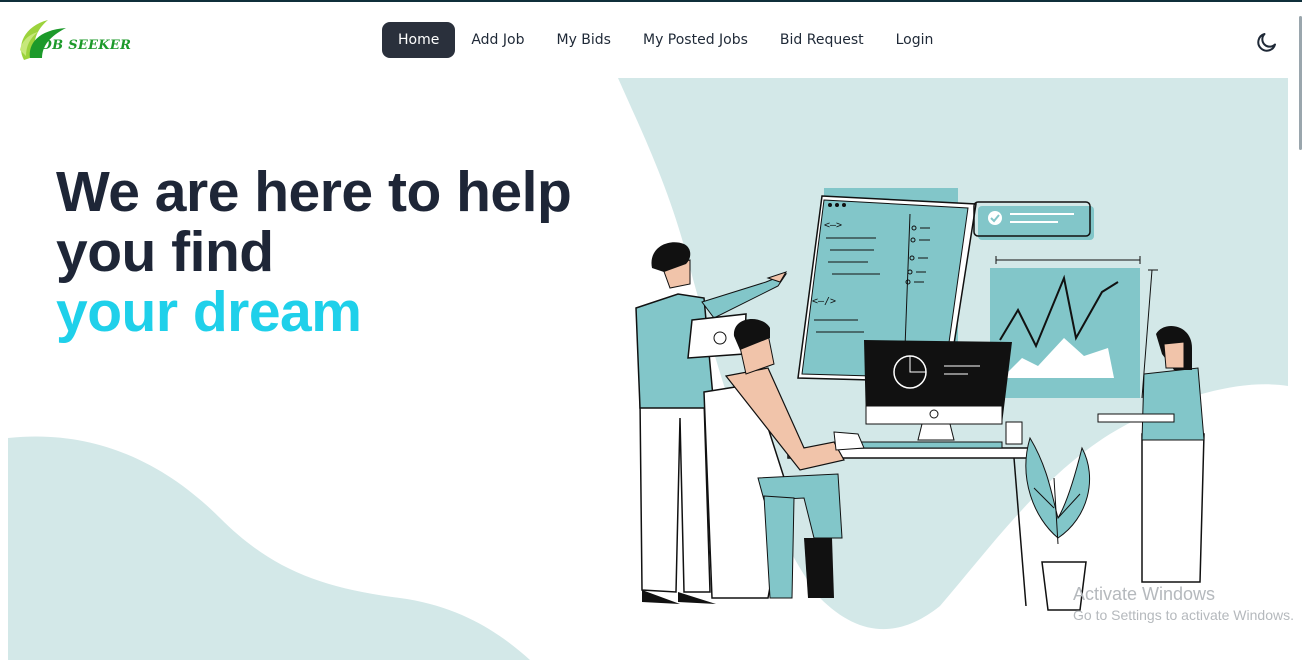 The height and width of the screenshot is (660, 1302). Describe the element at coordinates (346, 252) in the screenshot. I see `hero-headline: We are here to help you find your dream` at that location.